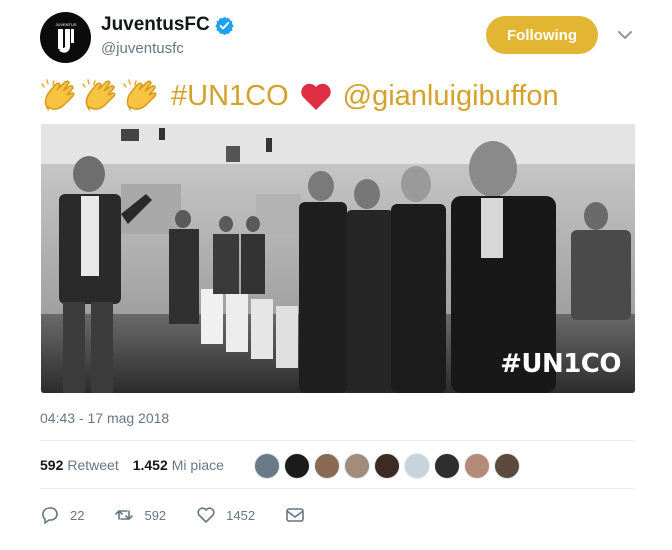 This screenshot has width=672, height=550. I want to click on retweet-button: 592, so click(140, 515).